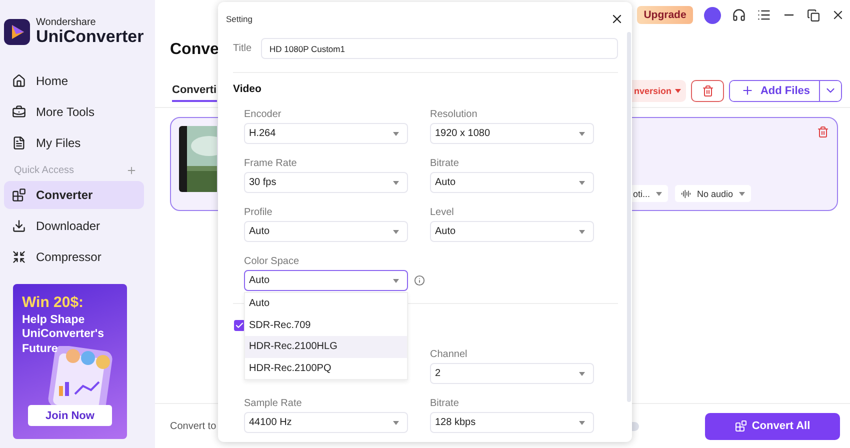 The image size is (850, 448). I want to click on restore-icon, so click(813, 15).